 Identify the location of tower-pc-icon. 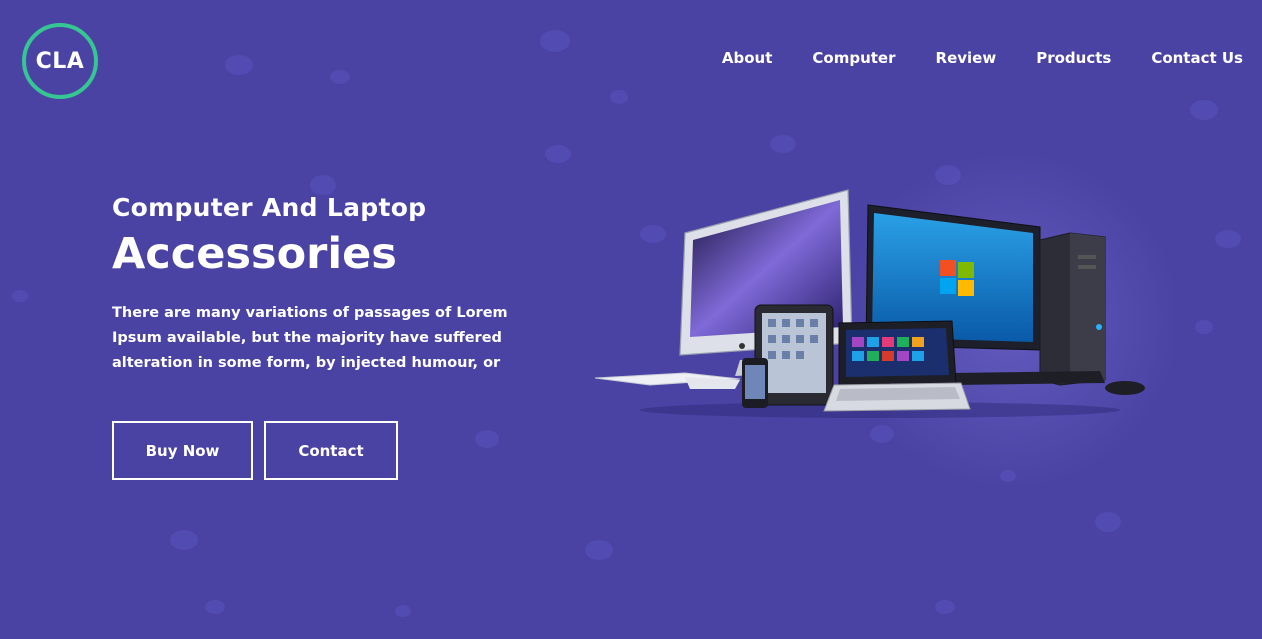
(1072, 309).